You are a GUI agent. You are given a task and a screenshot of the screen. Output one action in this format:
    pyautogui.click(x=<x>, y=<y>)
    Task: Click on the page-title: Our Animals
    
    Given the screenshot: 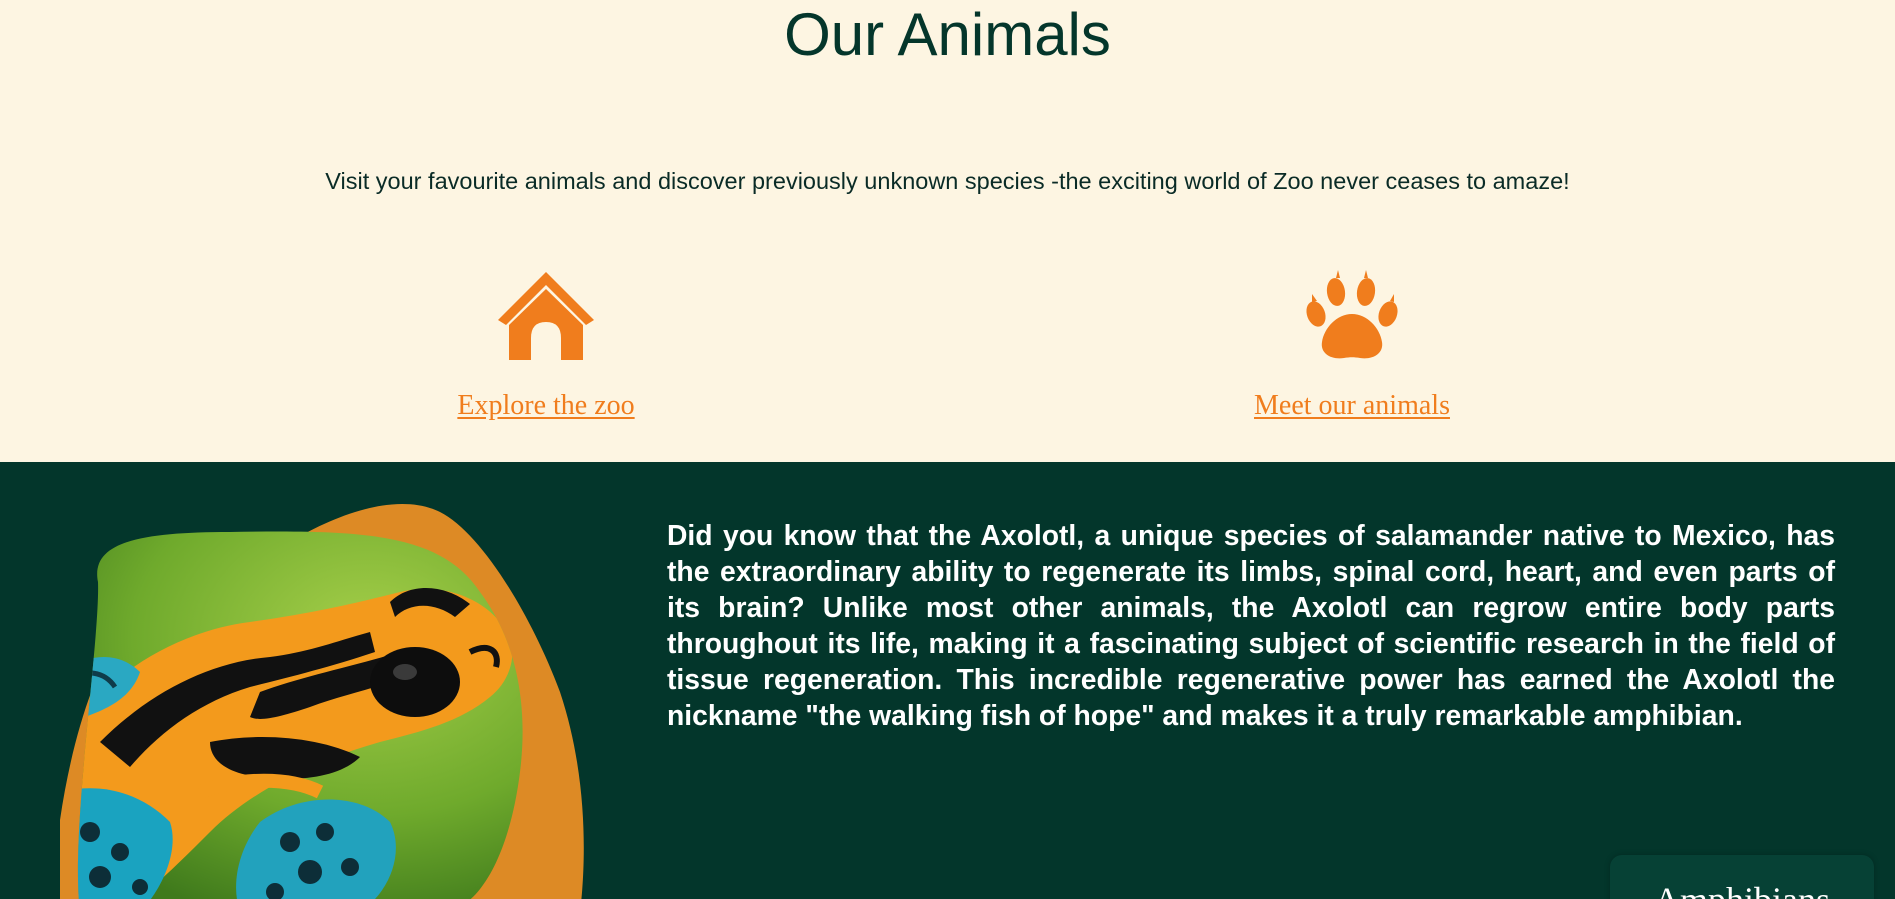 What is the action you would take?
    pyautogui.click(x=947, y=34)
    